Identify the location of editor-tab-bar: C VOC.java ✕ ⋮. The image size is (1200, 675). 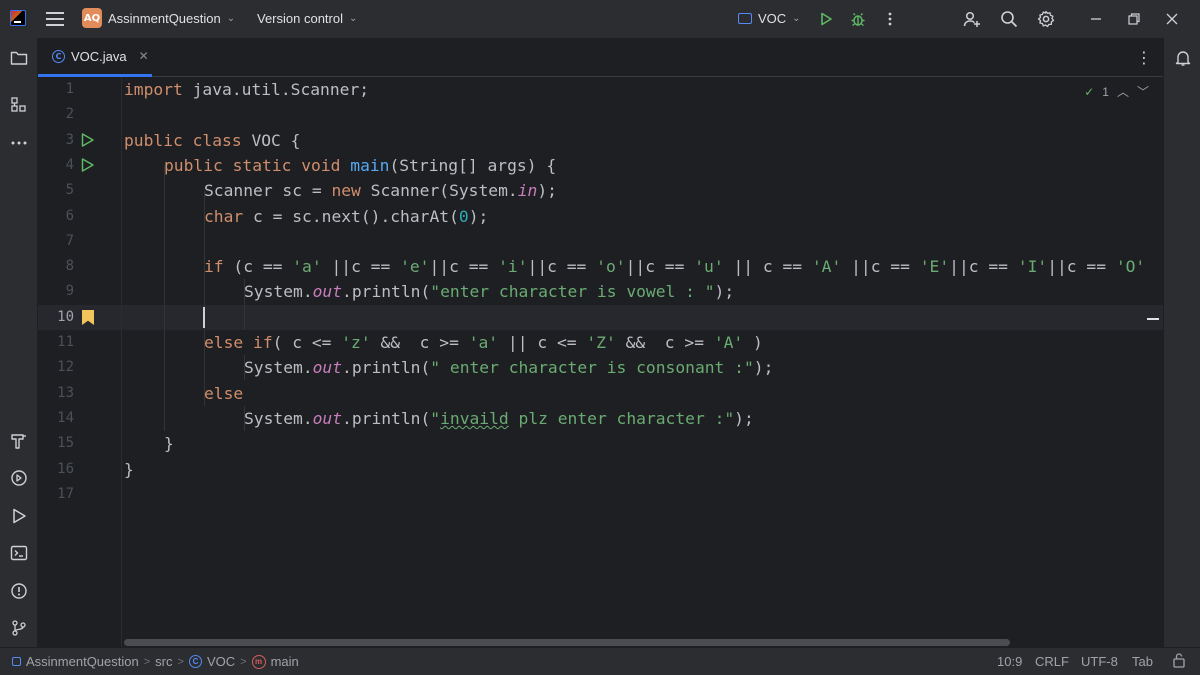
(600, 57).